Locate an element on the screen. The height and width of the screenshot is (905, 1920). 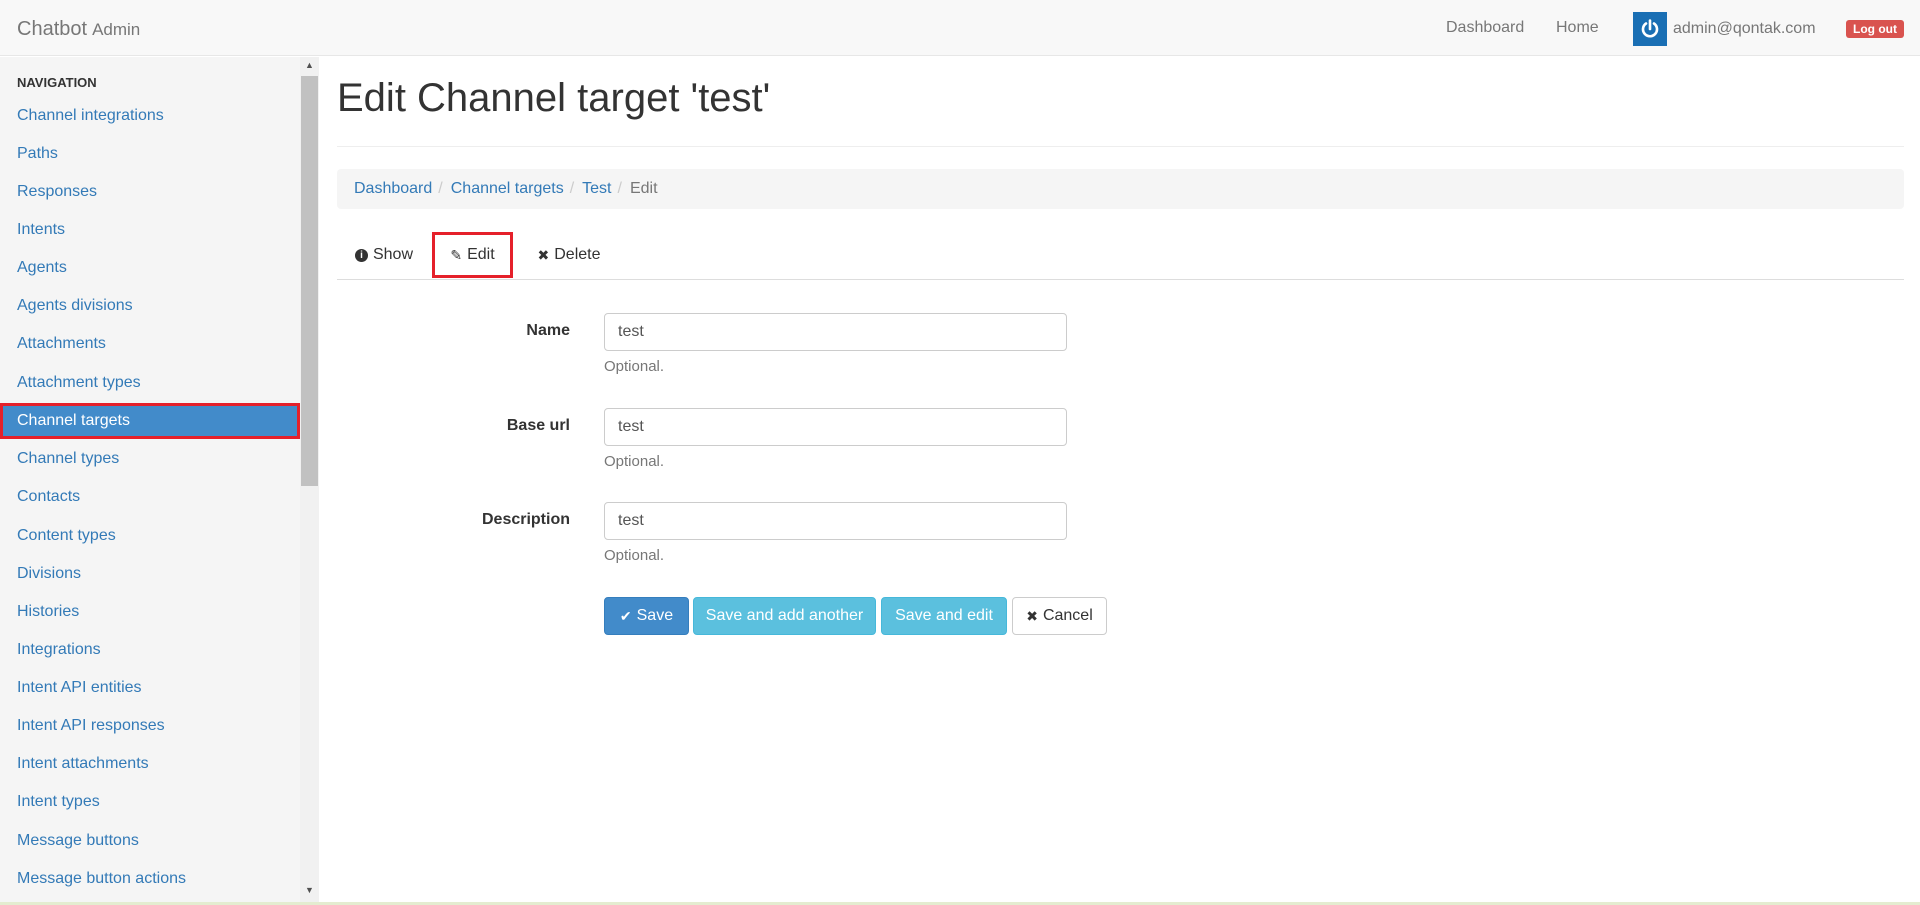
user-menu: admin@qontak.com is located at coordinates (1724, 29).